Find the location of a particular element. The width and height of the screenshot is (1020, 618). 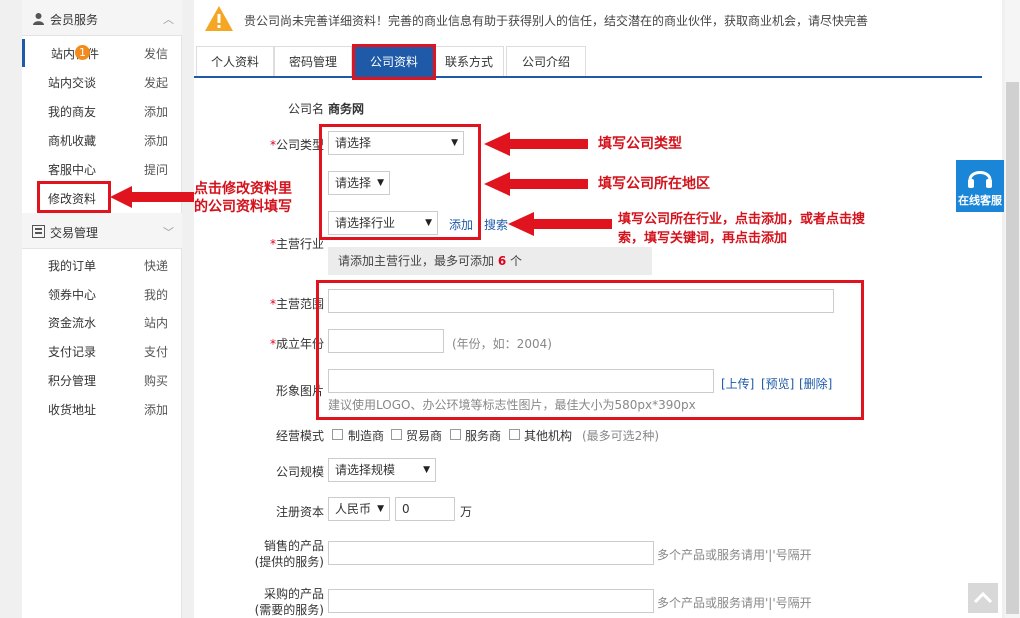

main-industry-box: 请添加主营行业，最多可添加 6 个 is located at coordinates (490, 261).